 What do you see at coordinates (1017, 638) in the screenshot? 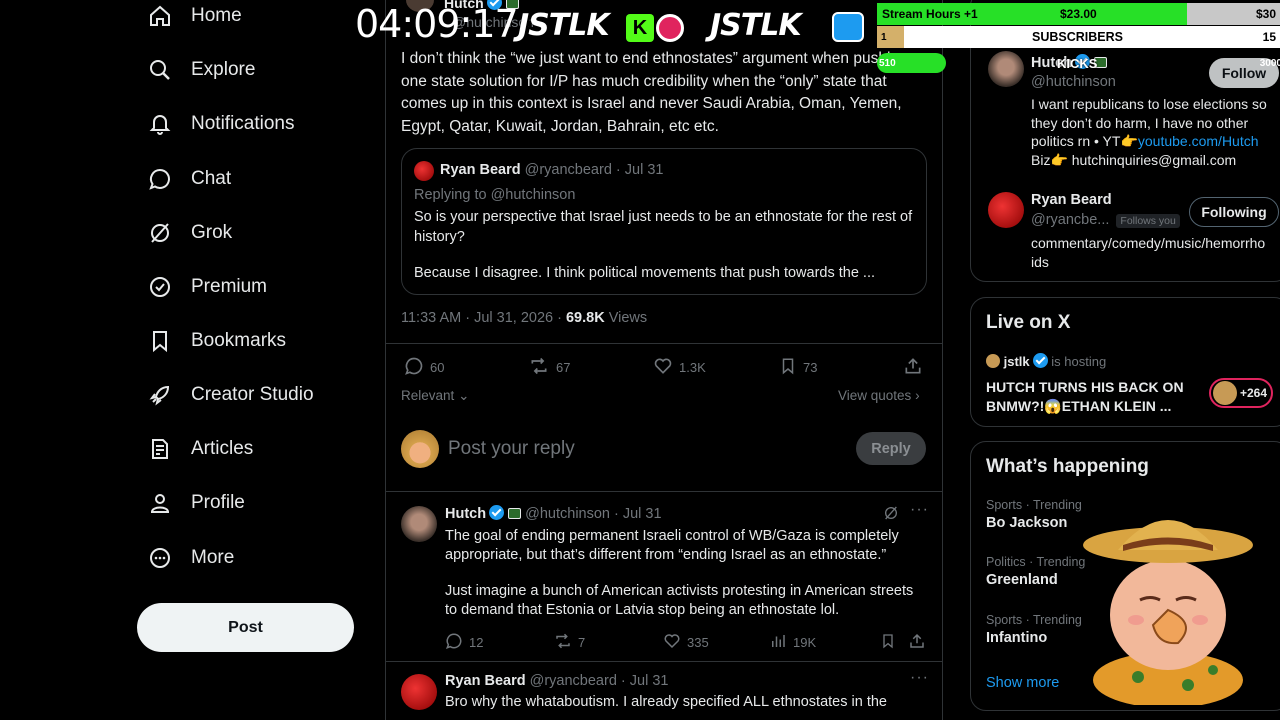
I see `trend-topic: Infantino` at bounding box center [1017, 638].